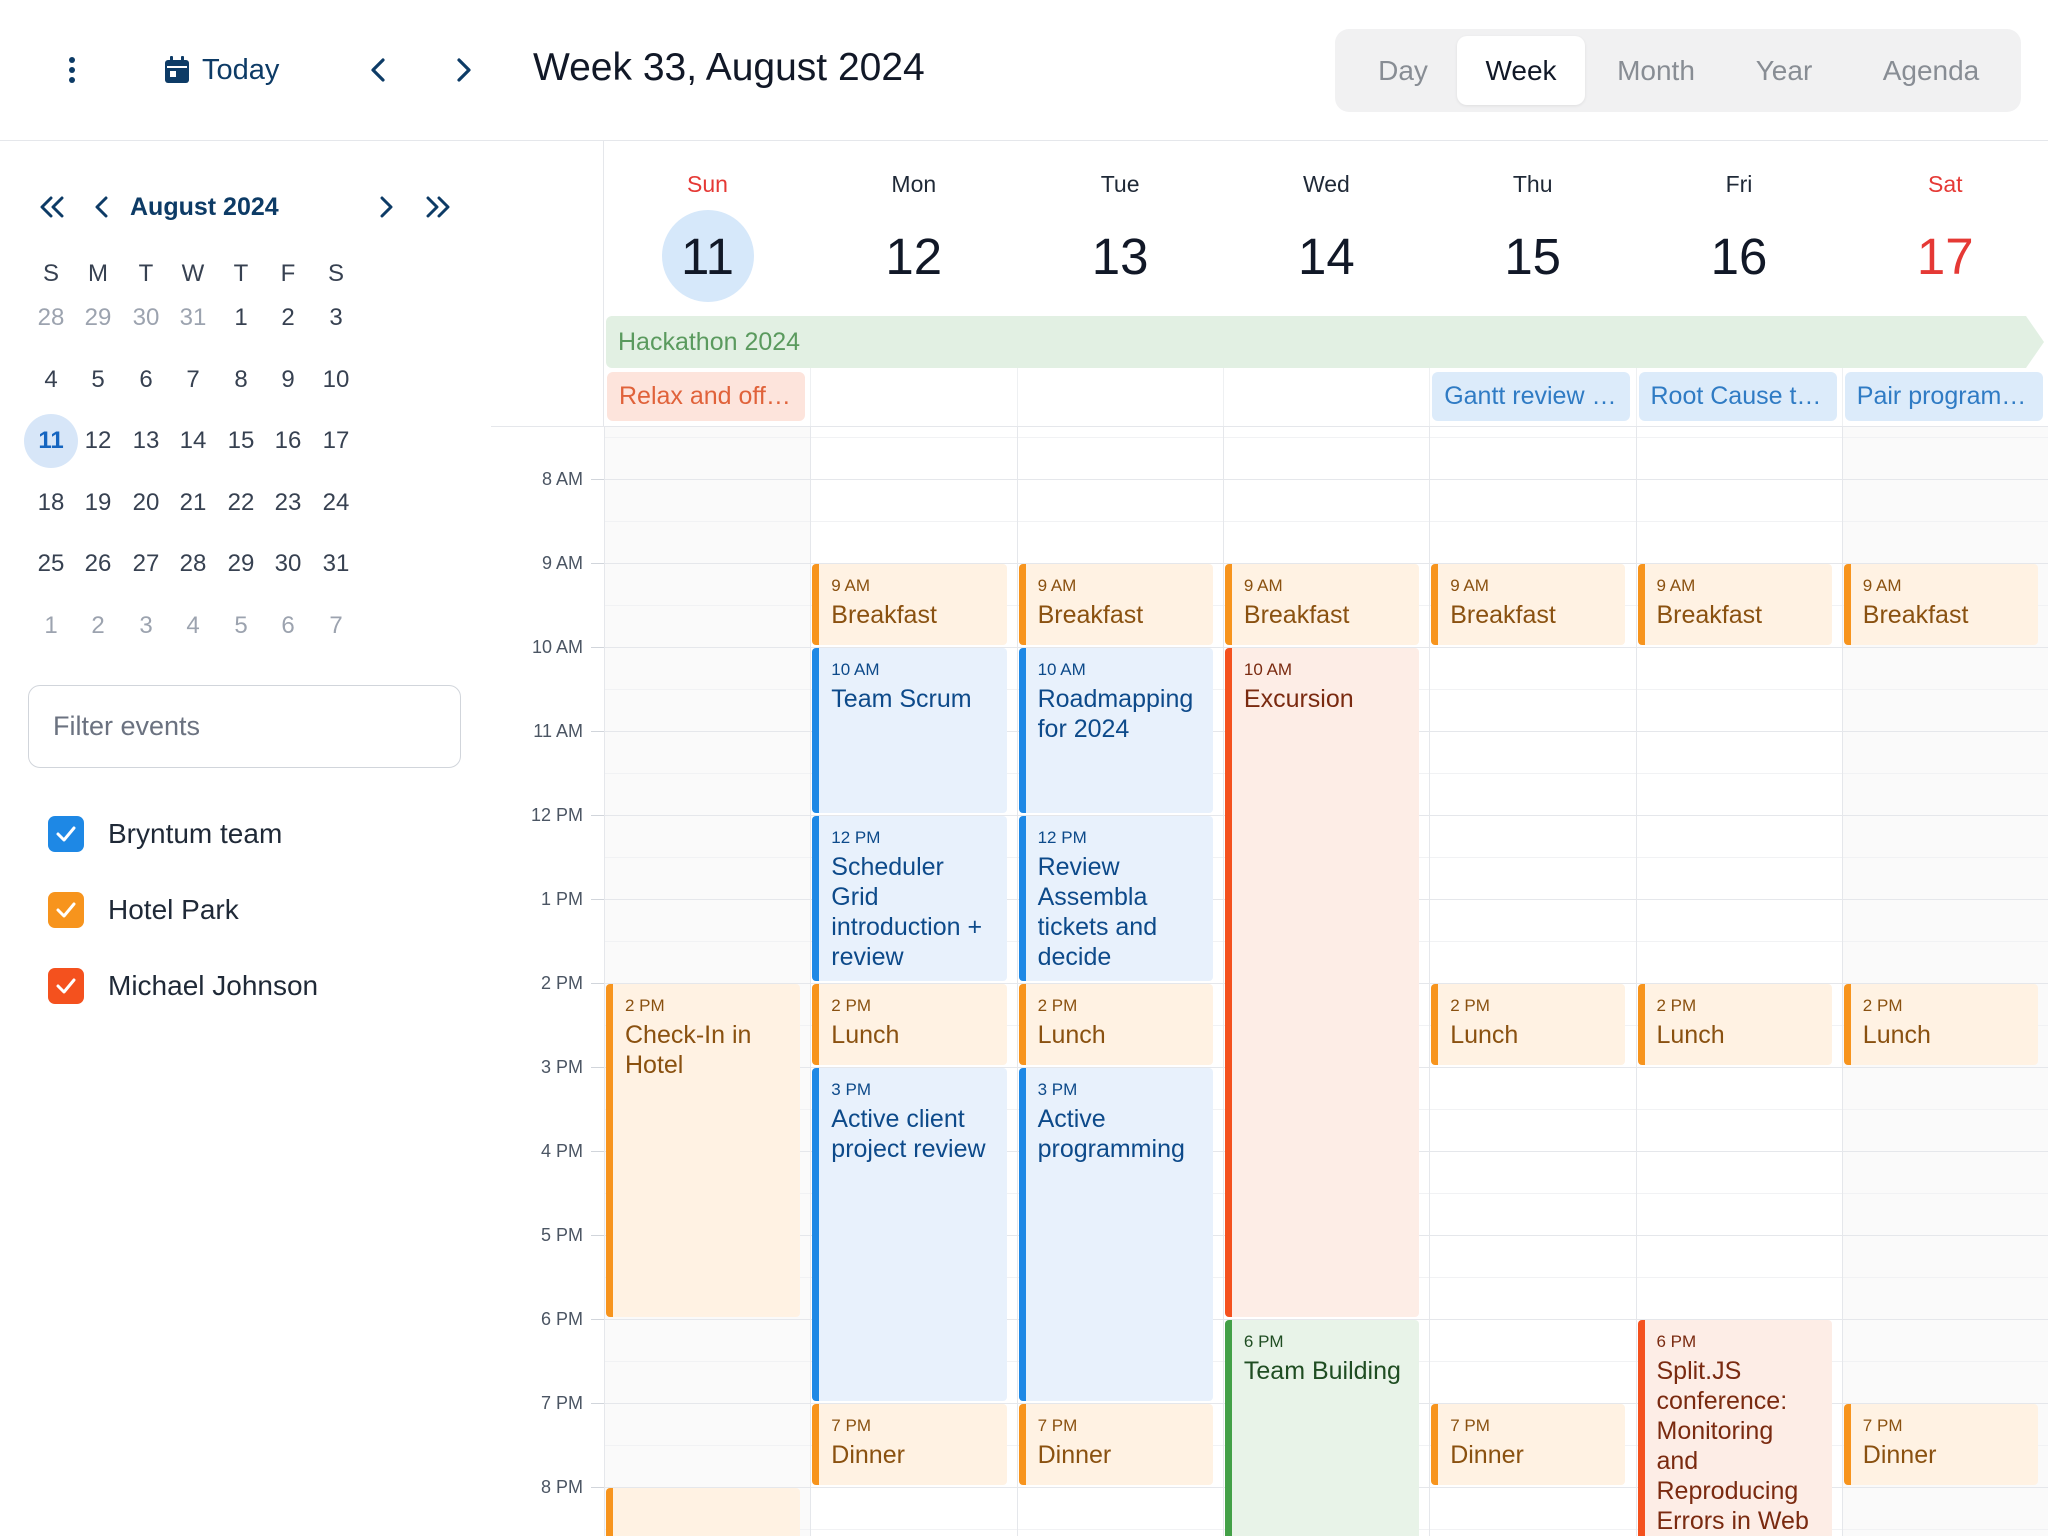 This screenshot has height=1536, width=2048. Describe the element at coordinates (288, 441) in the screenshot. I see `mini-calendar-day: 16` at that location.